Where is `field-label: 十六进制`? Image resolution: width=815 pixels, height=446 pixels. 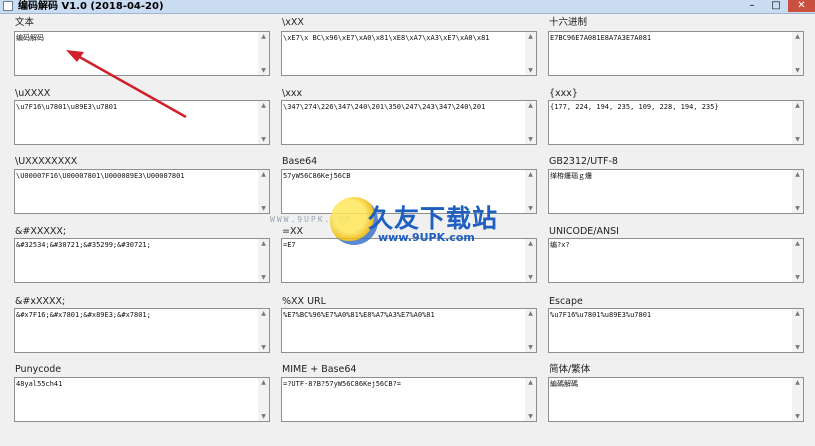 field-label: 十六进制 is located at coordinates (568, 22).